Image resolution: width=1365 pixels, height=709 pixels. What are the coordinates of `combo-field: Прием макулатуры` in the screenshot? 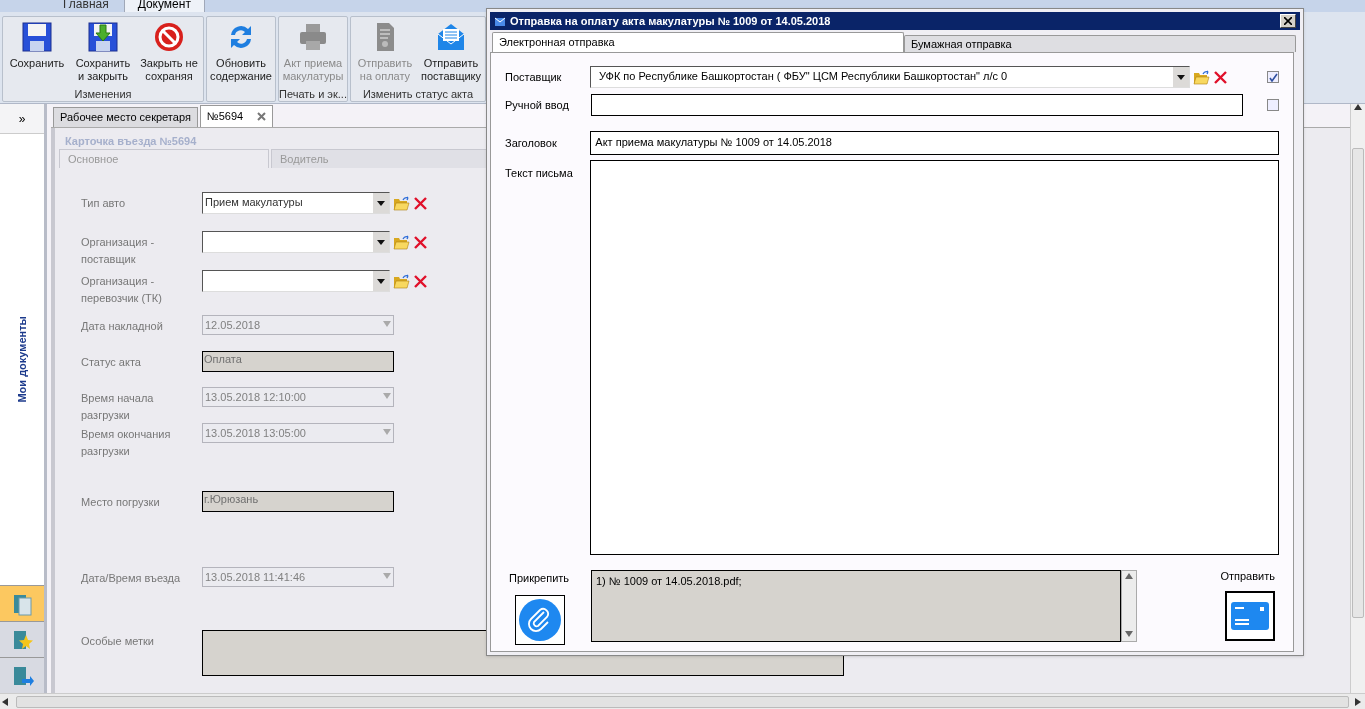 It's located at (296, 203).